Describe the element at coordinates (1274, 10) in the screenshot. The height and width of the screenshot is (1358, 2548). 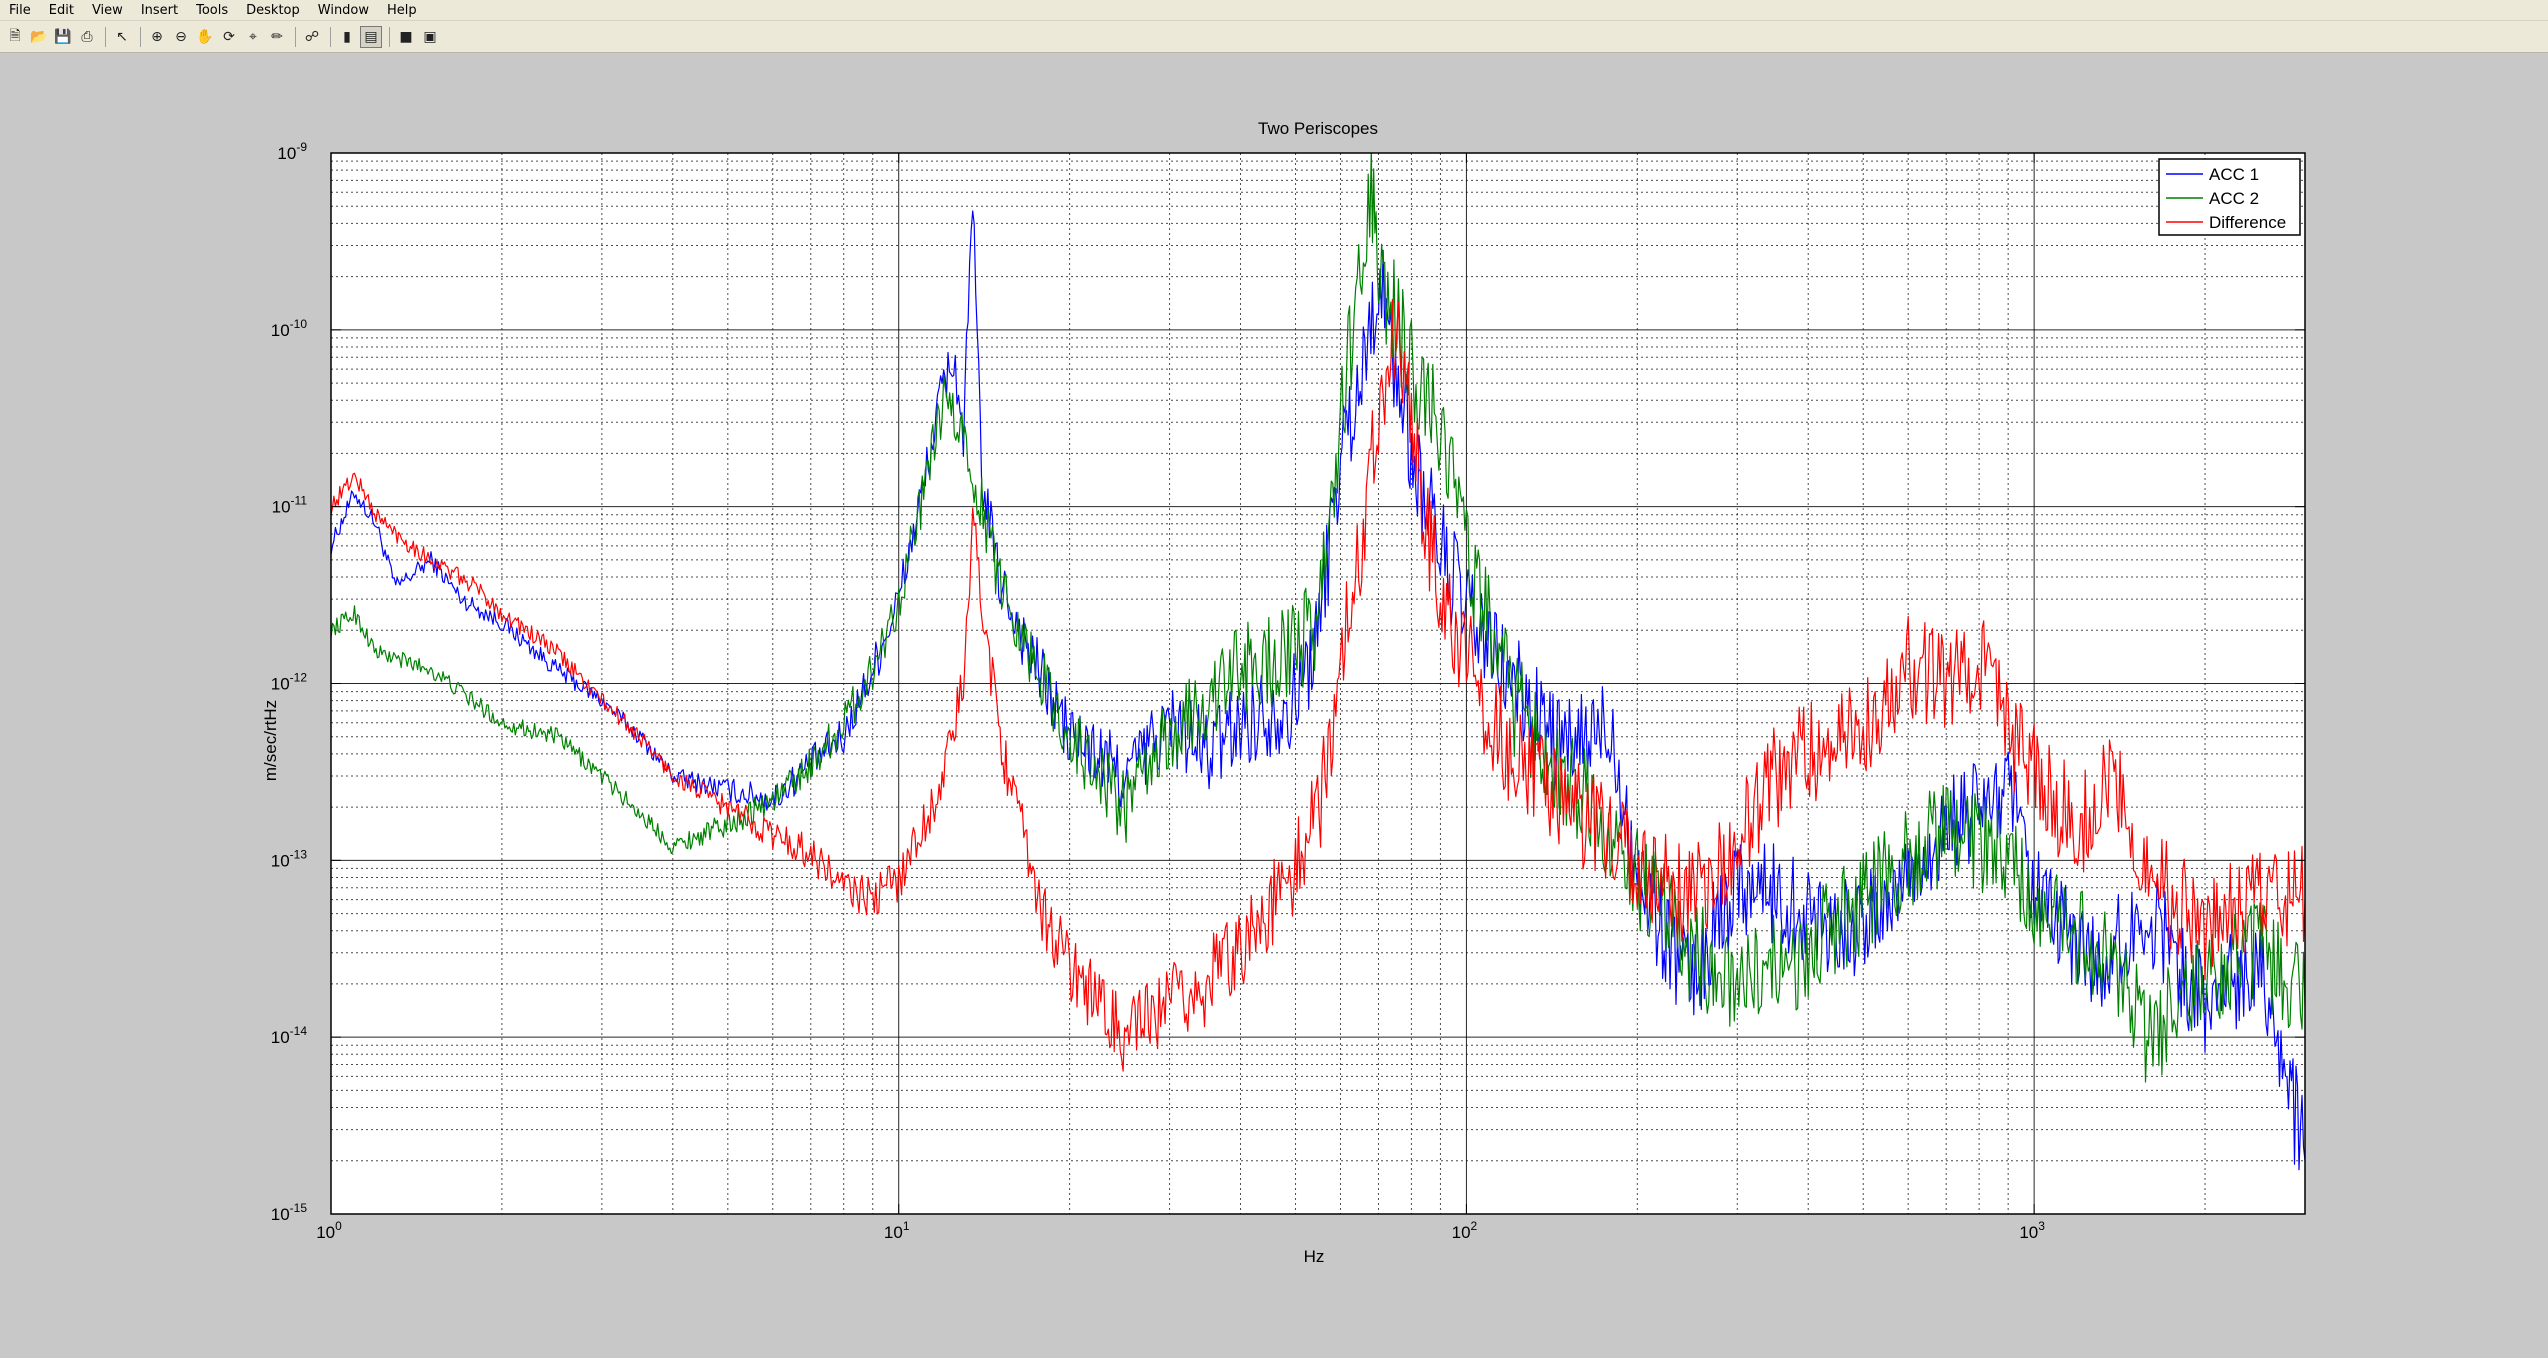
I see `menu-bar: File Edit View Insert Tools Desktop Window Help` at that location.